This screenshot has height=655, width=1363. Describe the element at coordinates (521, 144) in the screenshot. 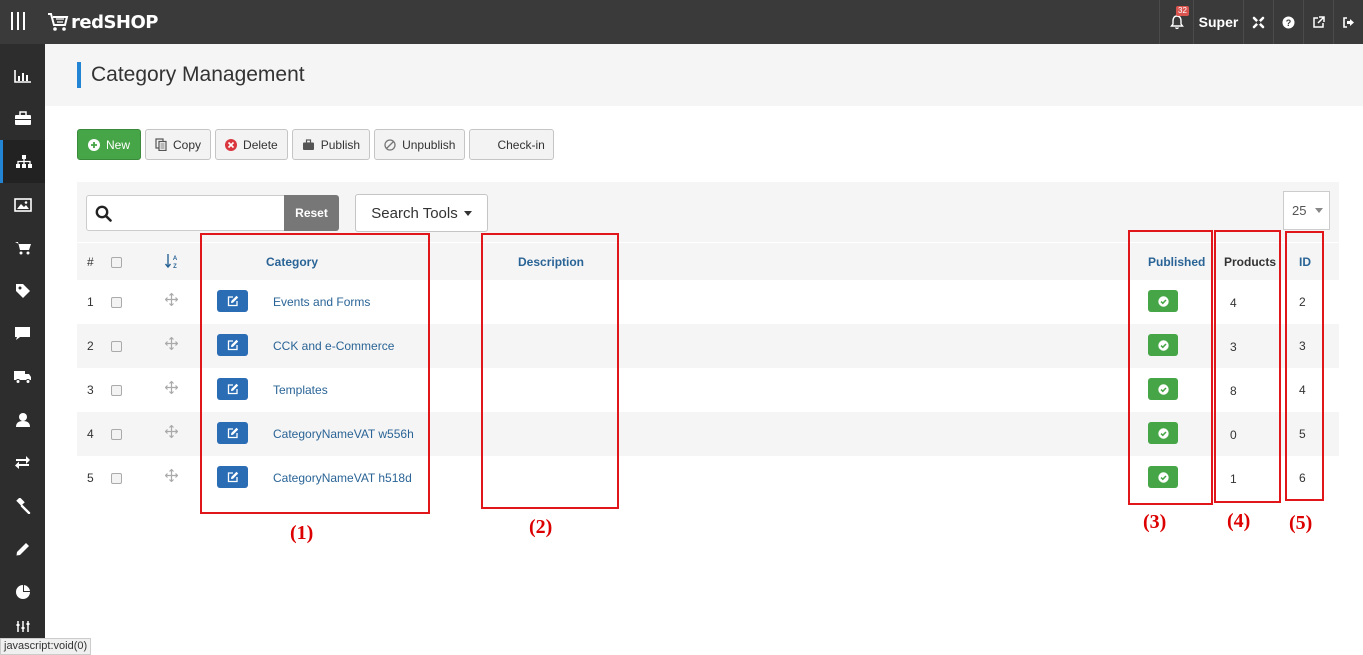

I see `checkin-button-label: Check-in` at that location.